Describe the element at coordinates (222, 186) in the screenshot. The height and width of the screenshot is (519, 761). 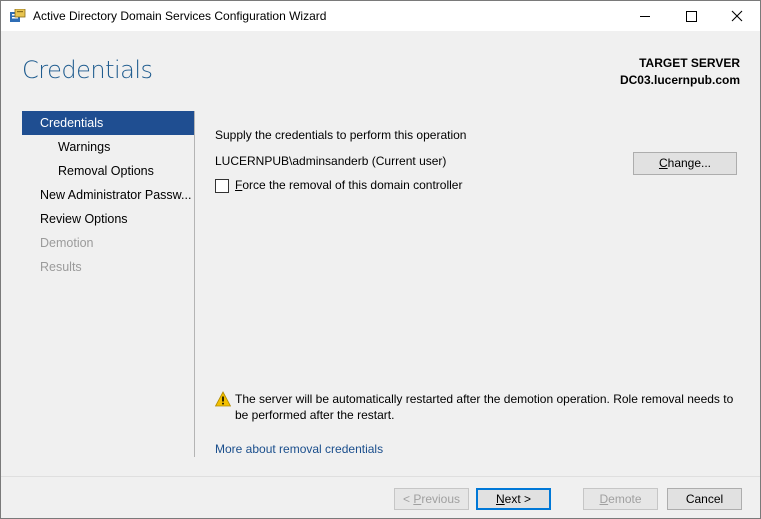
I see `force-removal-checkbox` at that location.